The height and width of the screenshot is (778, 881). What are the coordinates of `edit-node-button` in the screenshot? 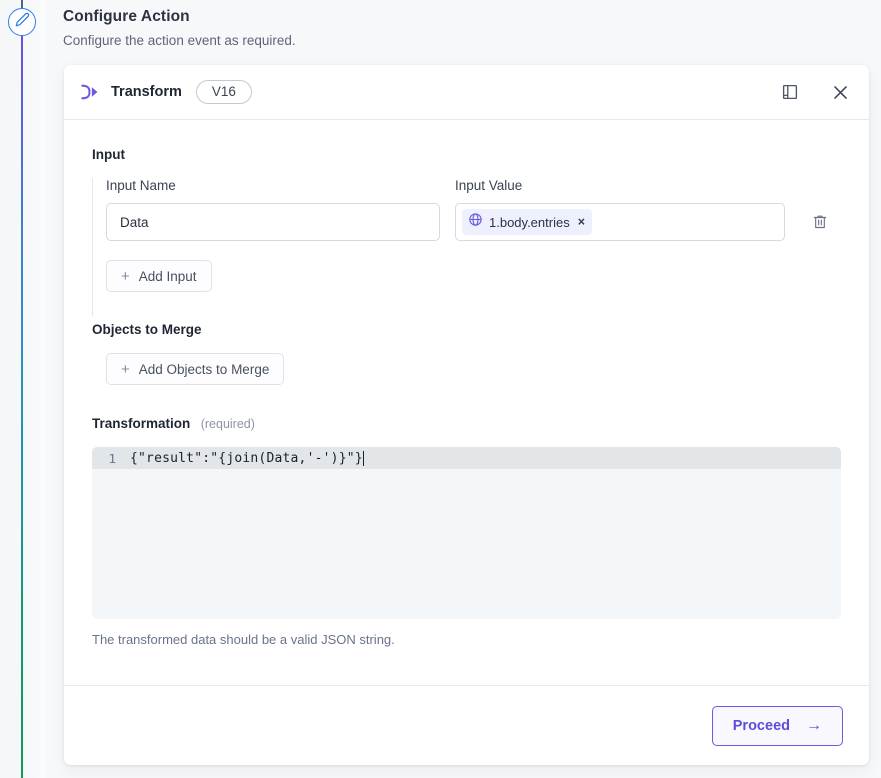 It's located at (22, 22).